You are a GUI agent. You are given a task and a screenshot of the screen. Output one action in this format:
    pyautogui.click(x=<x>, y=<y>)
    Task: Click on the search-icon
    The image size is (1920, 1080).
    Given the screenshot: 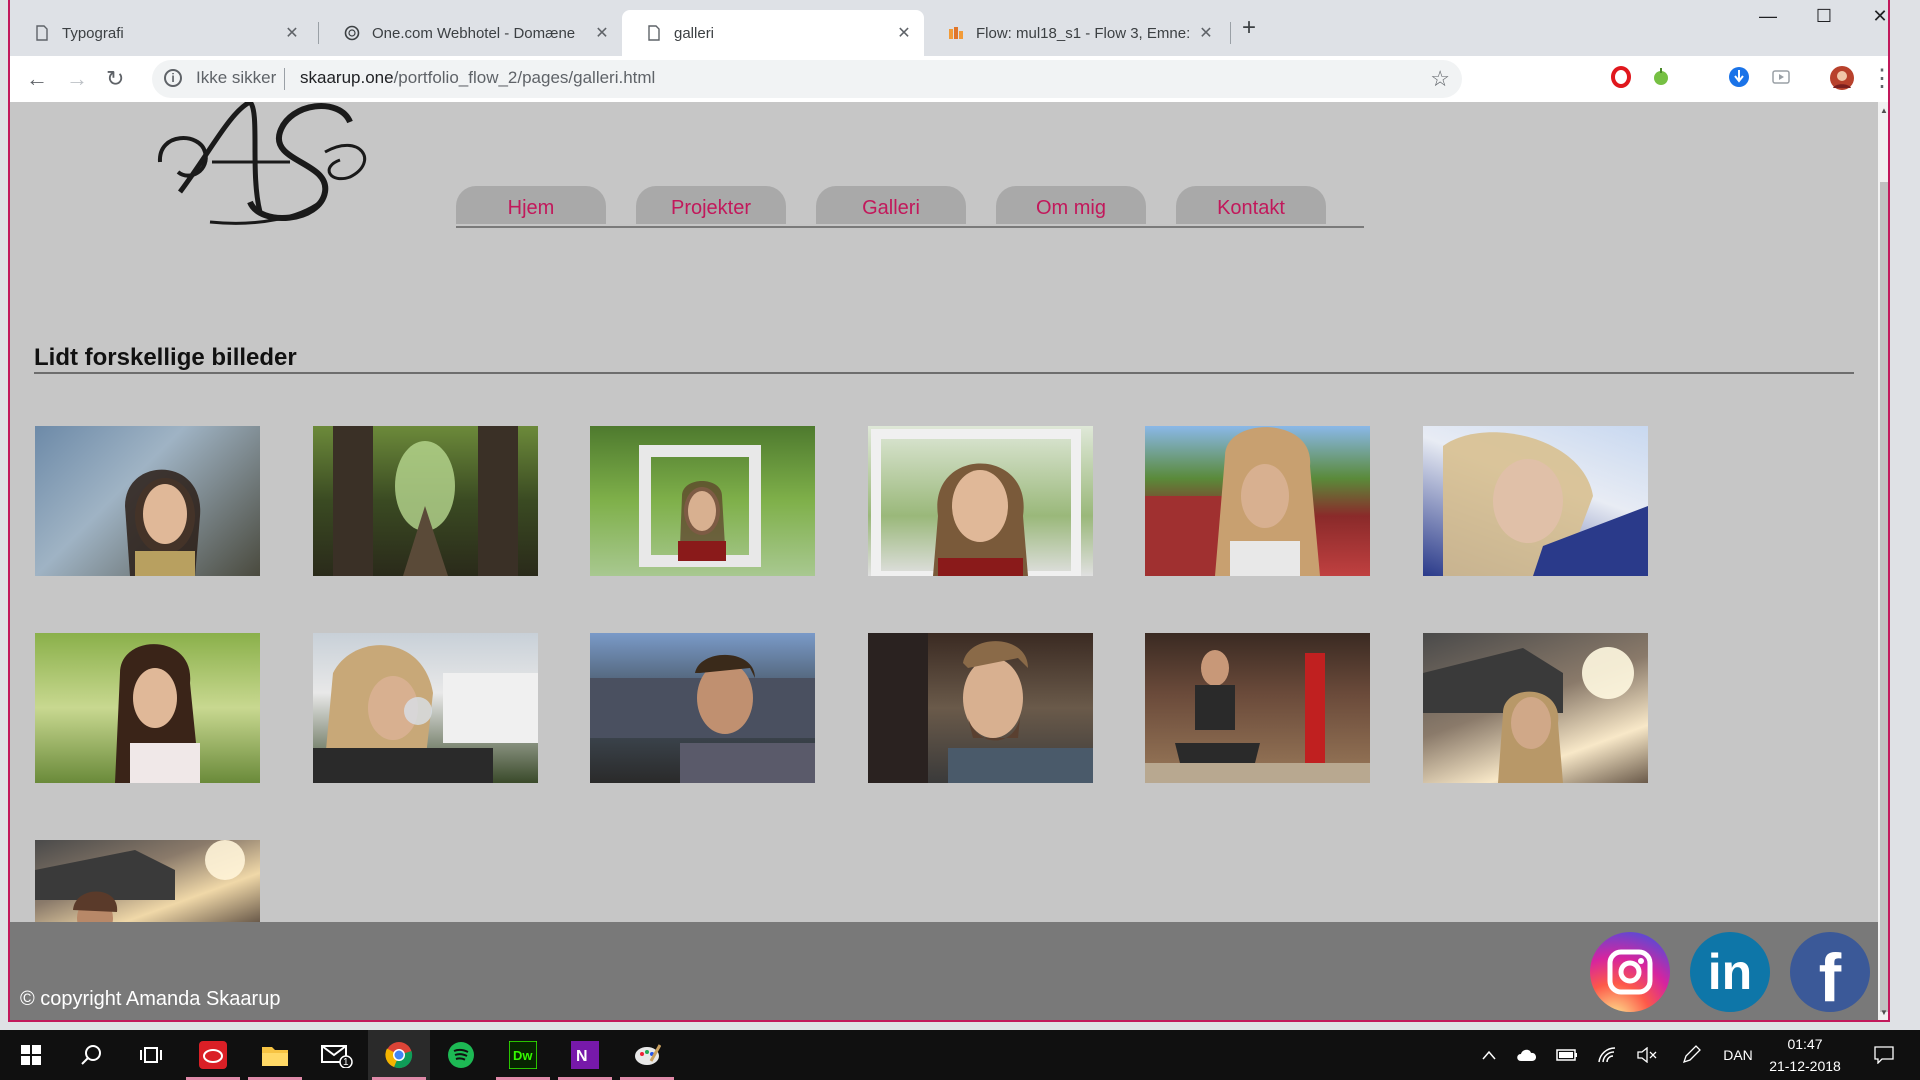 What is the action you would take?
    pyautogui.click(x=91, y=1055)
    